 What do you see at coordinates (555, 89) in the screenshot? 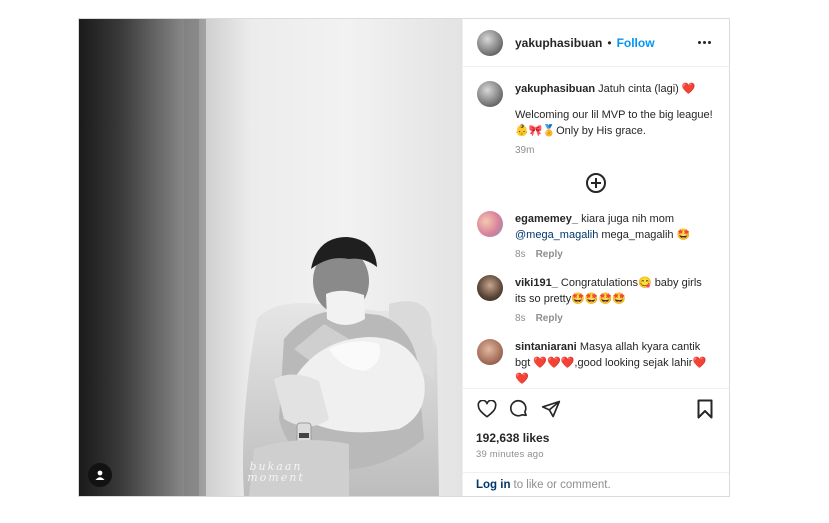
I see `caption-username: yakuphasibuan` at bounding box center [555, 89].